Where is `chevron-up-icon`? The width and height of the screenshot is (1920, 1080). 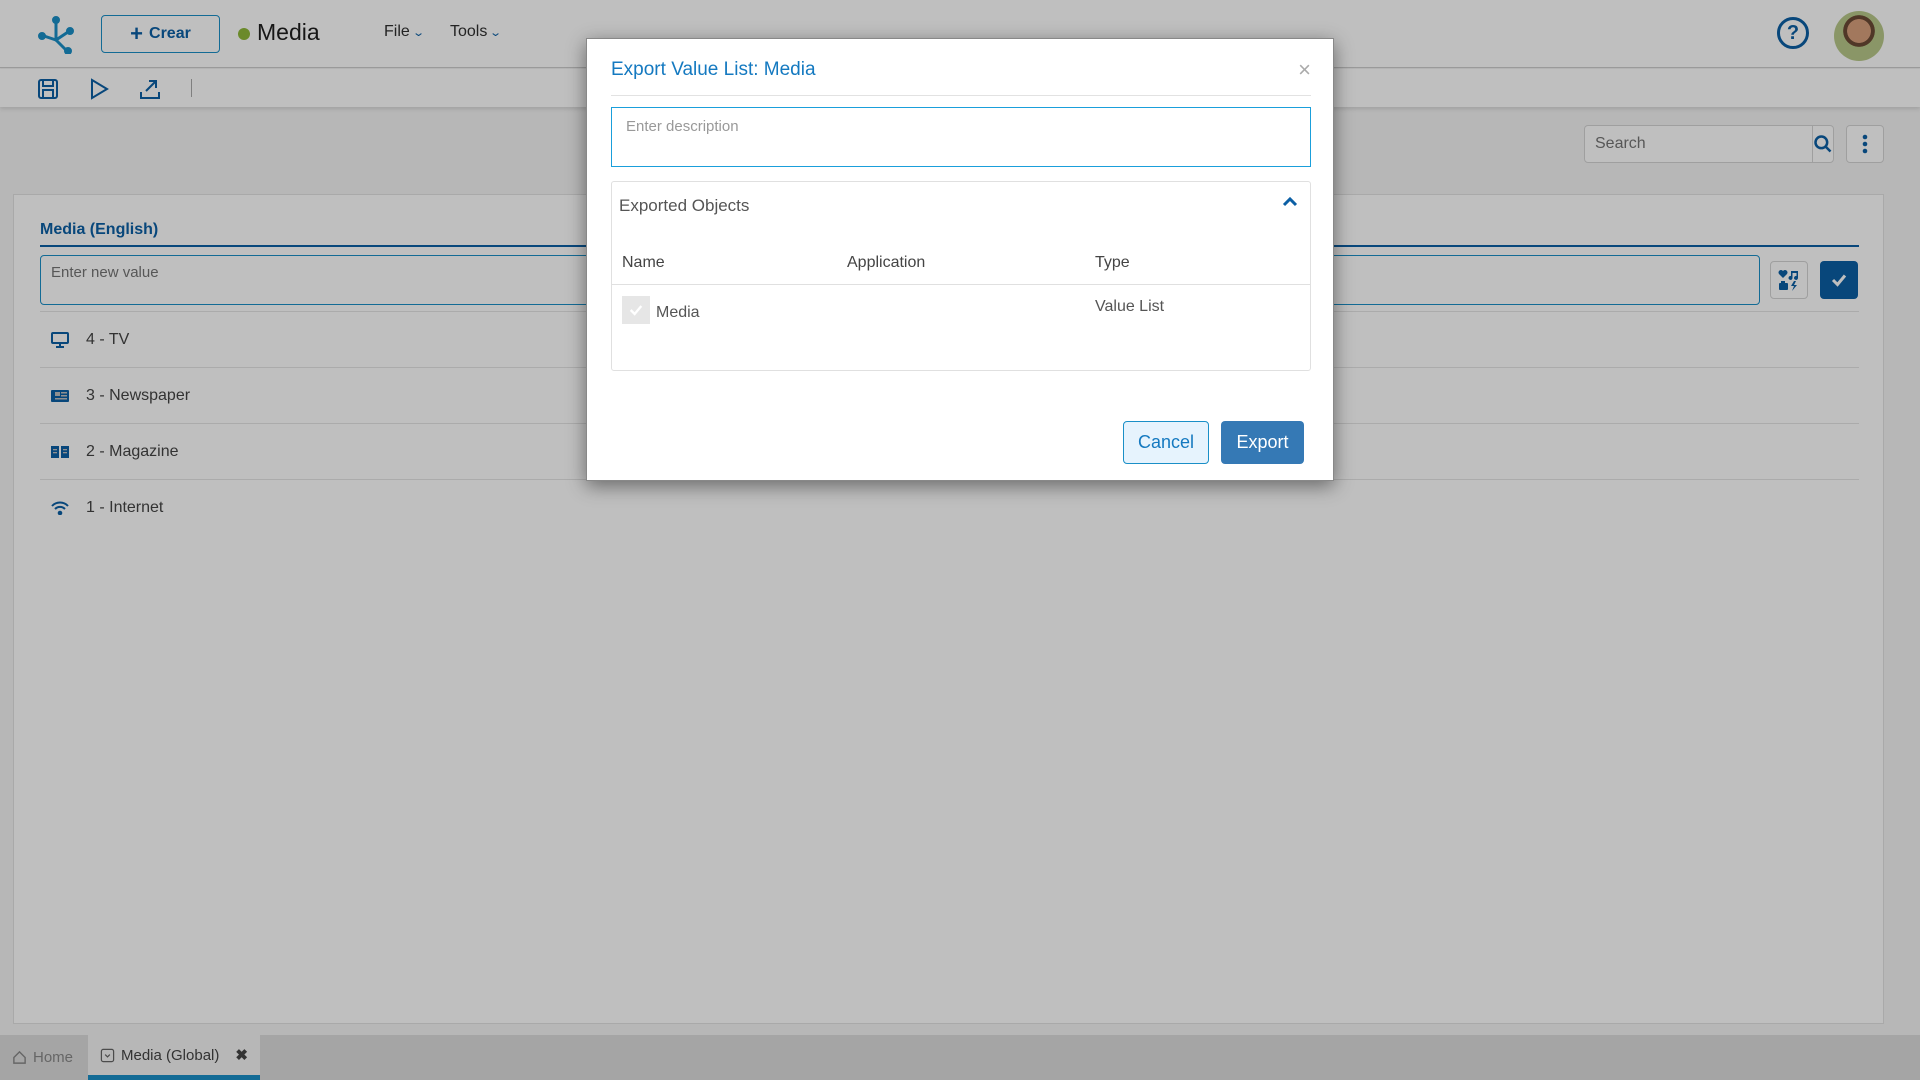 chevron-up-icon is located at coordinates (1290, 202).